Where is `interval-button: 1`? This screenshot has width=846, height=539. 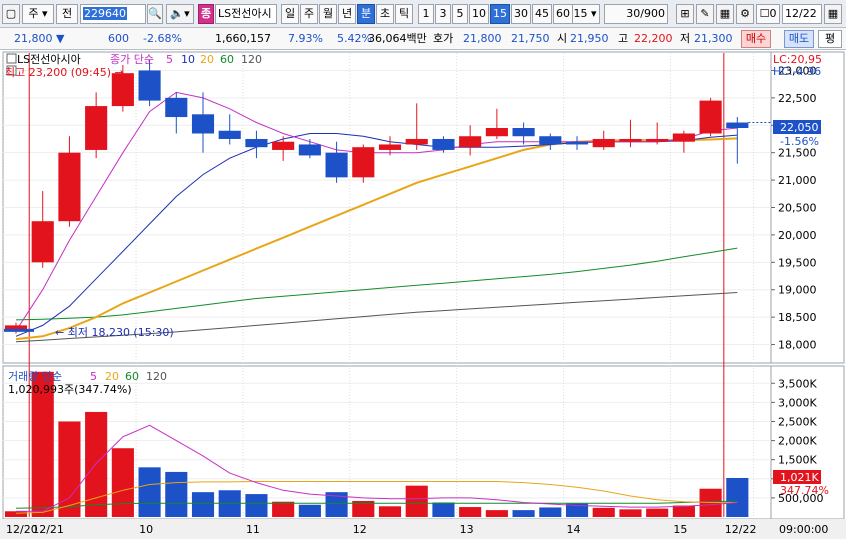 interval-button: 1 is located at coordinates (426, 14).